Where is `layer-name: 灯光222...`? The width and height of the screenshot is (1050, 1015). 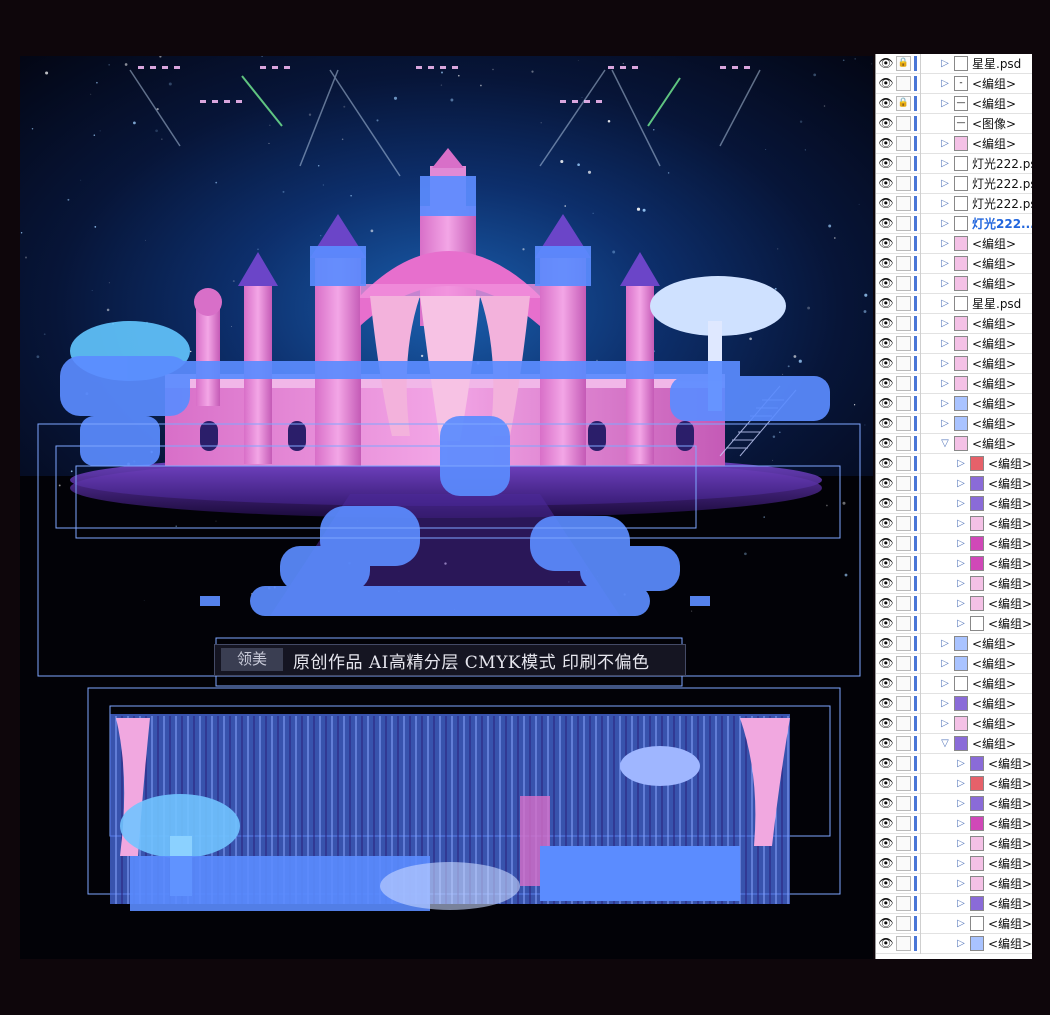
layer-name: 灯光222... is located at coordinates (1002, 224).